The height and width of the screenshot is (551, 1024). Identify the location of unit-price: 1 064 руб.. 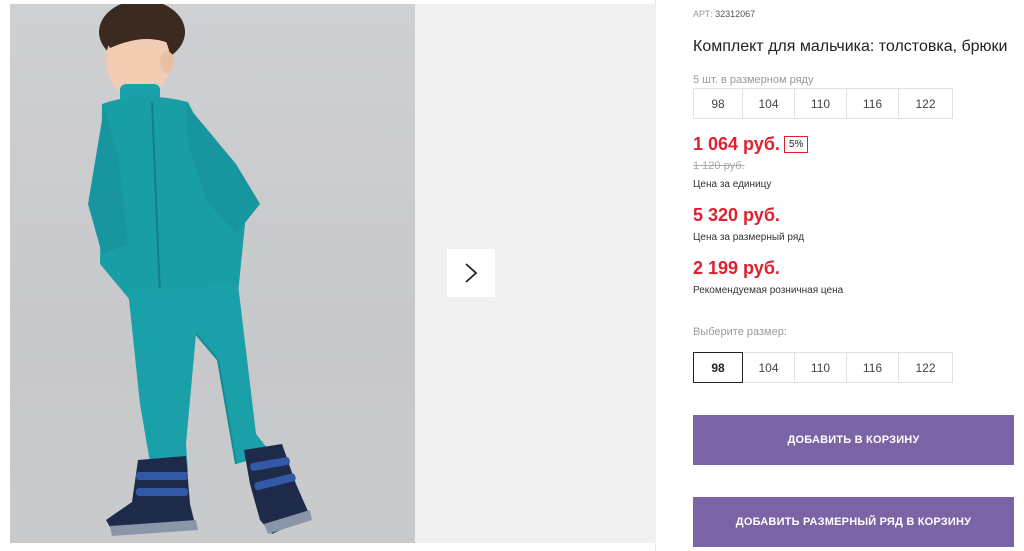
(736, 144).